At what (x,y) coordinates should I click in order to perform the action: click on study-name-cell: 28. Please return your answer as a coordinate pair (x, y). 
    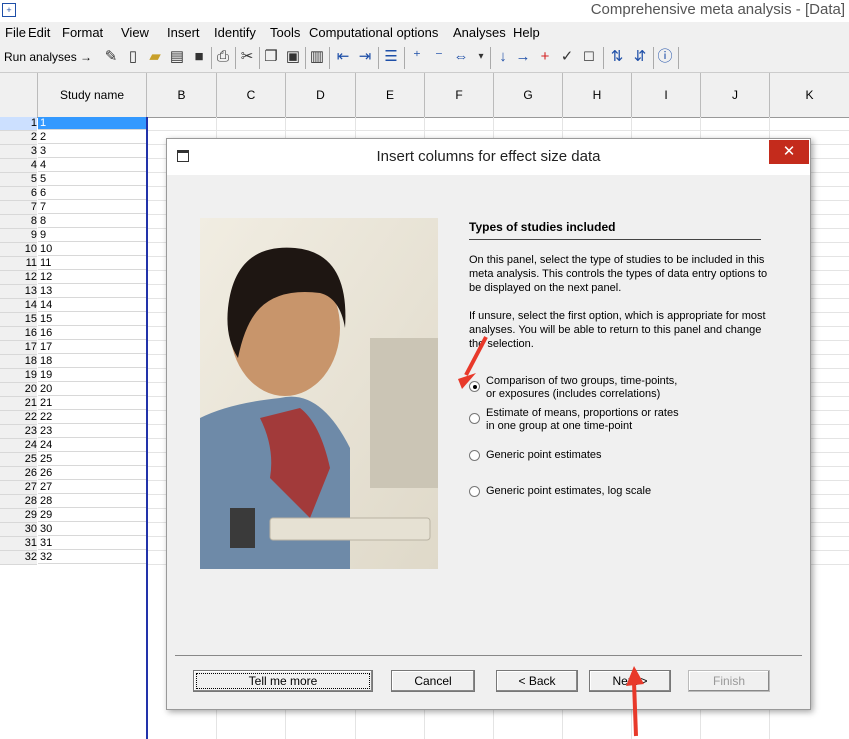
    Looking at the image, I should click on (92, 501).